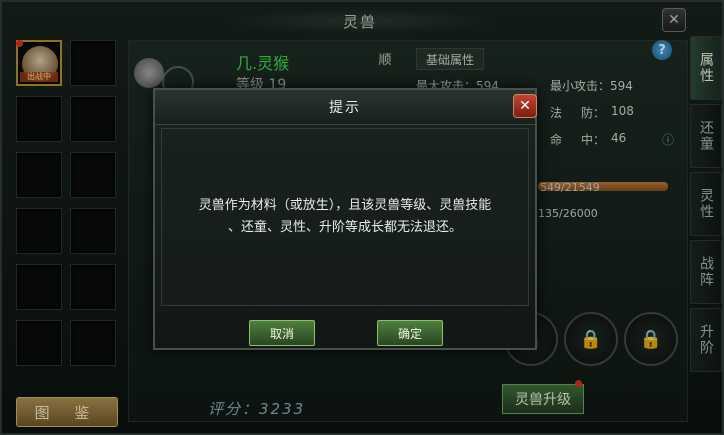 The image size is (724, 435). I want to click on dialog-message-line2: 、还童、灵性、升阶等成长都无法退还。, so click(344, 227).